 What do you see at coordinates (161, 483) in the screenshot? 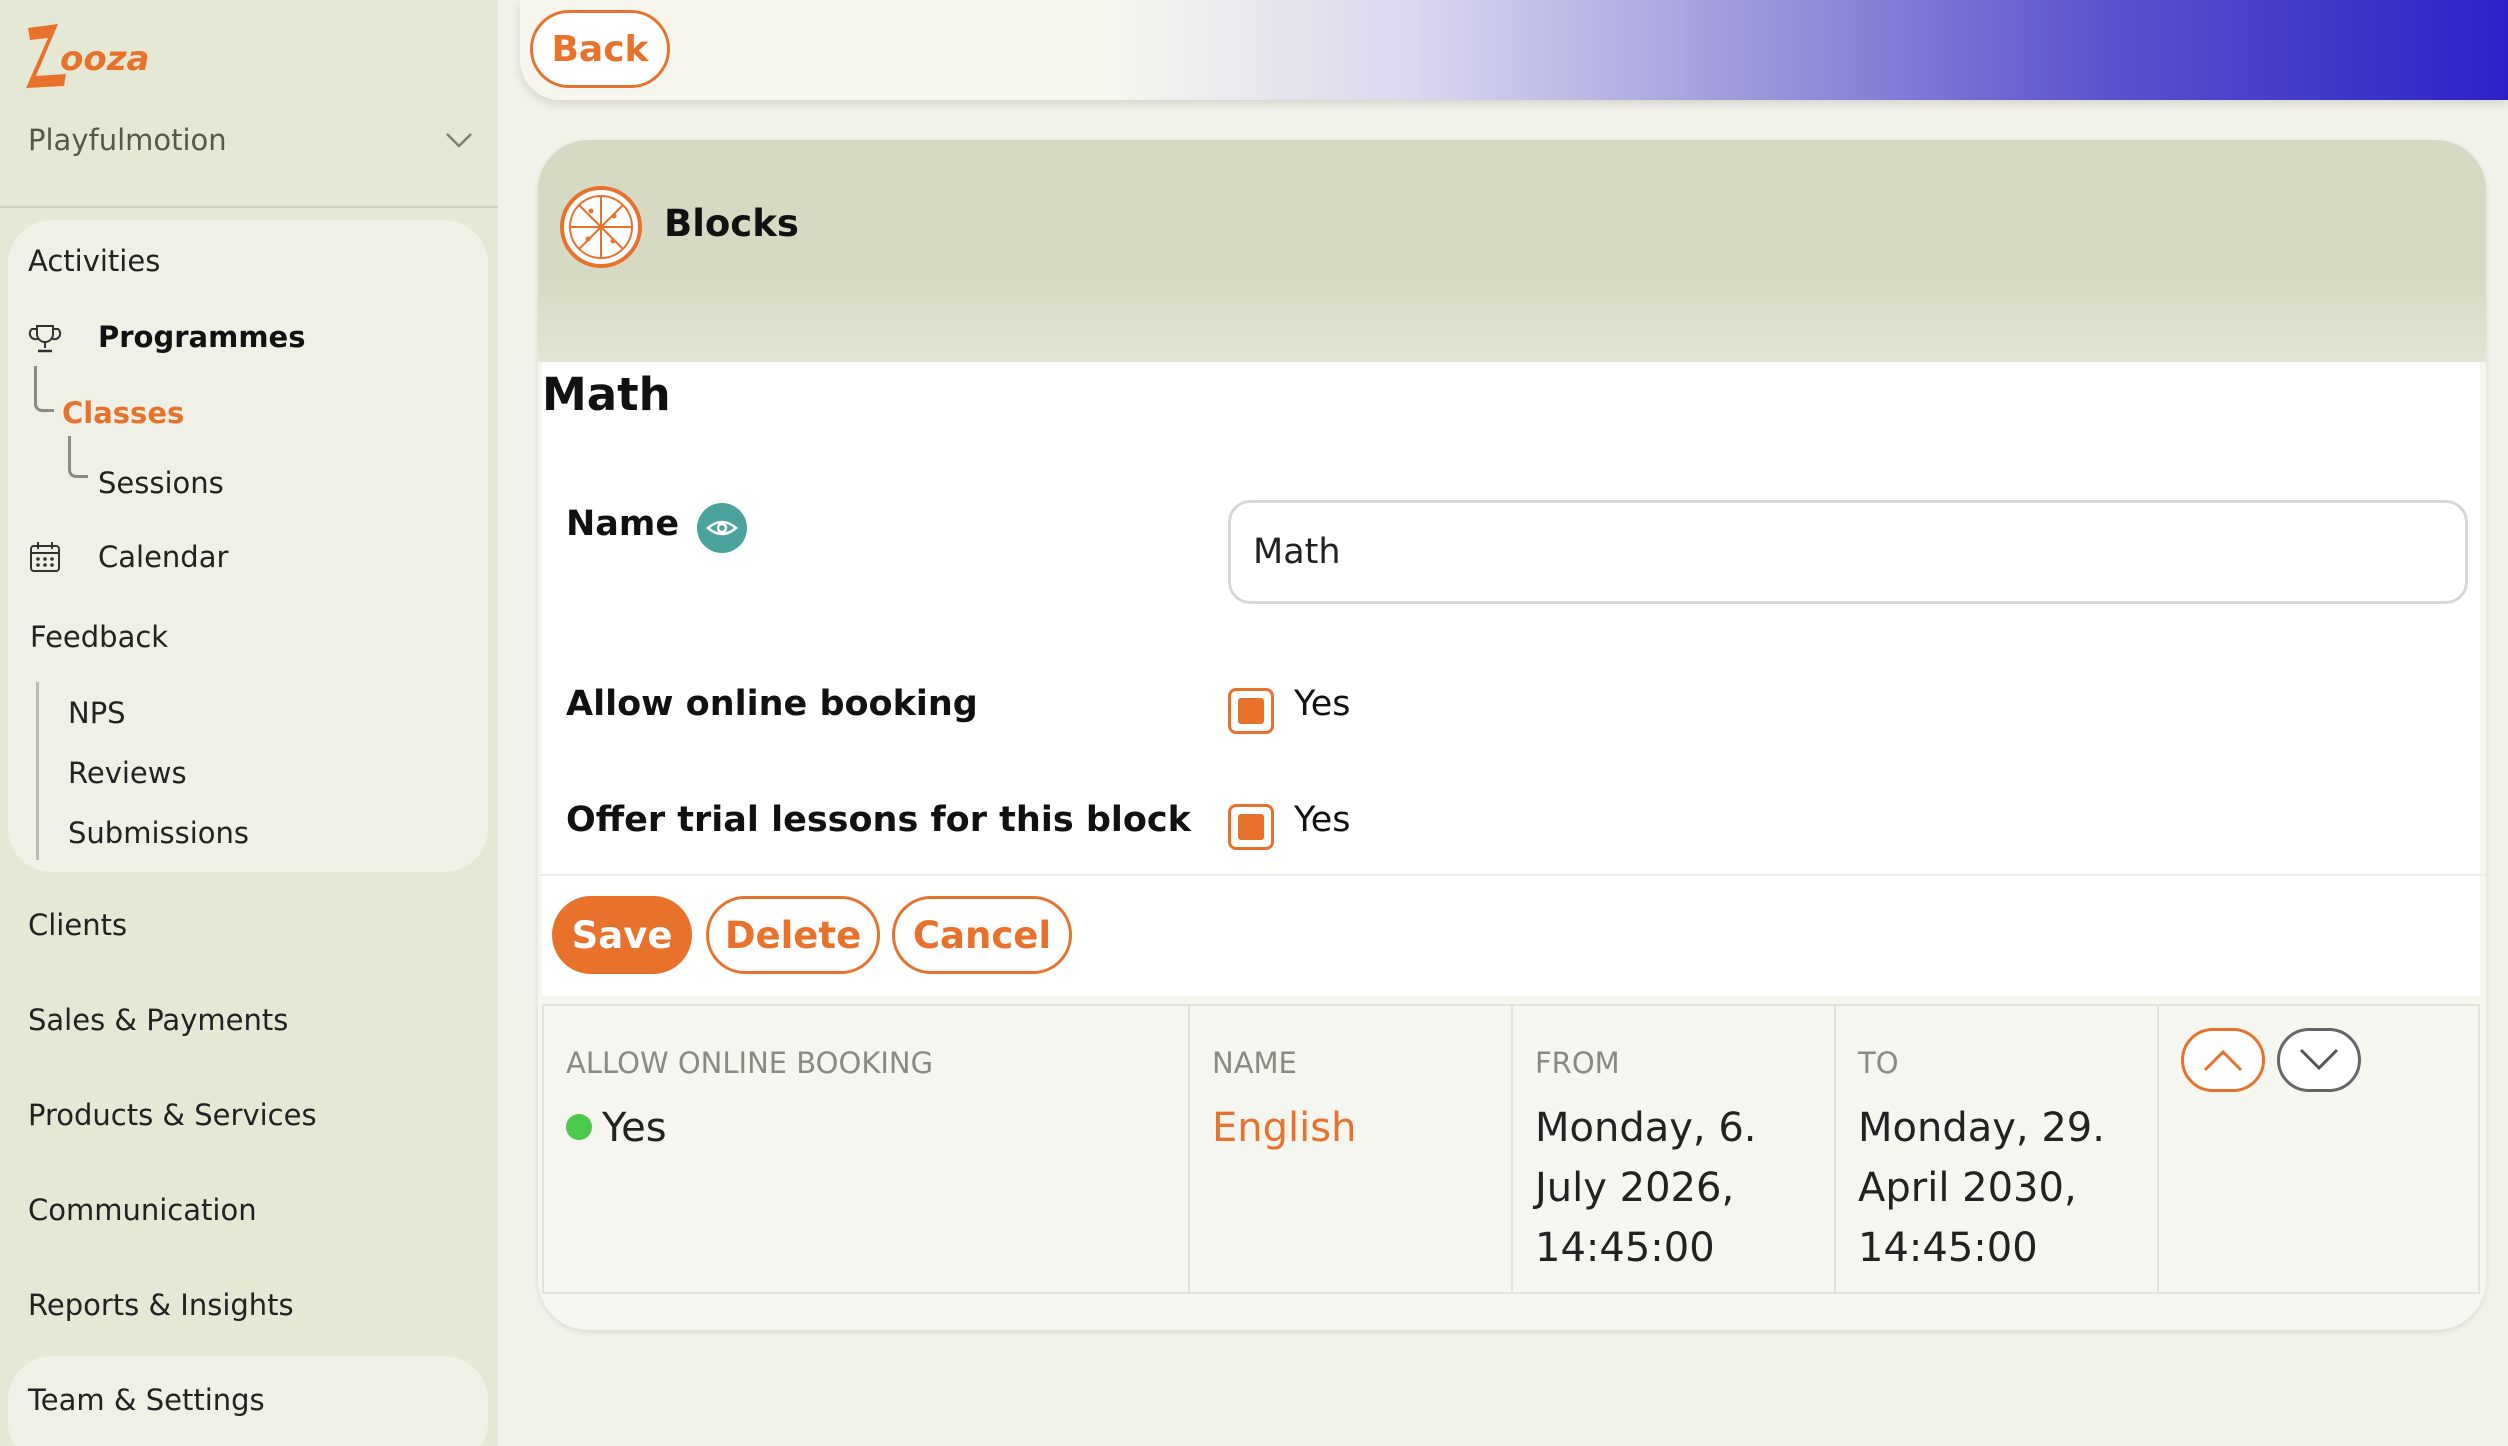
I see `nav-sessions: Sessions` at bounding box center [161, 483].